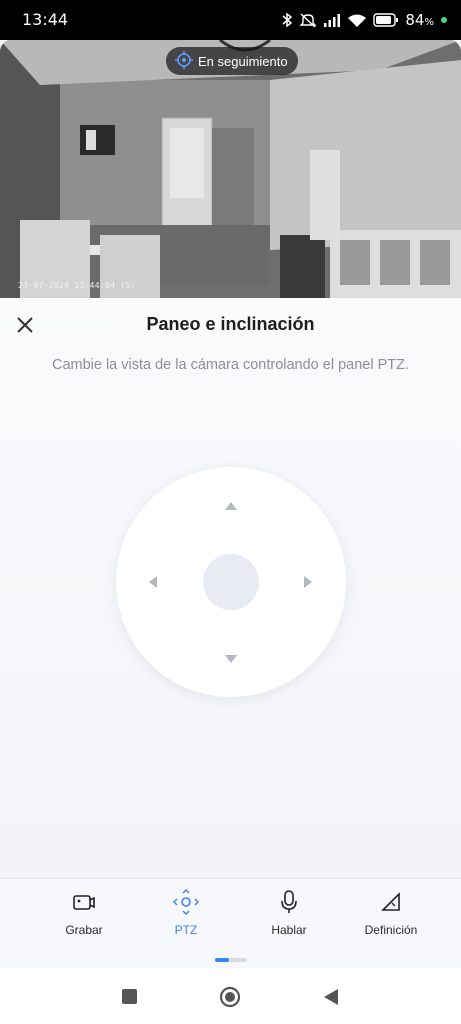 The height and width of the screenshot is (1024, 461). I want to click on back-icon, so click(331, 997).